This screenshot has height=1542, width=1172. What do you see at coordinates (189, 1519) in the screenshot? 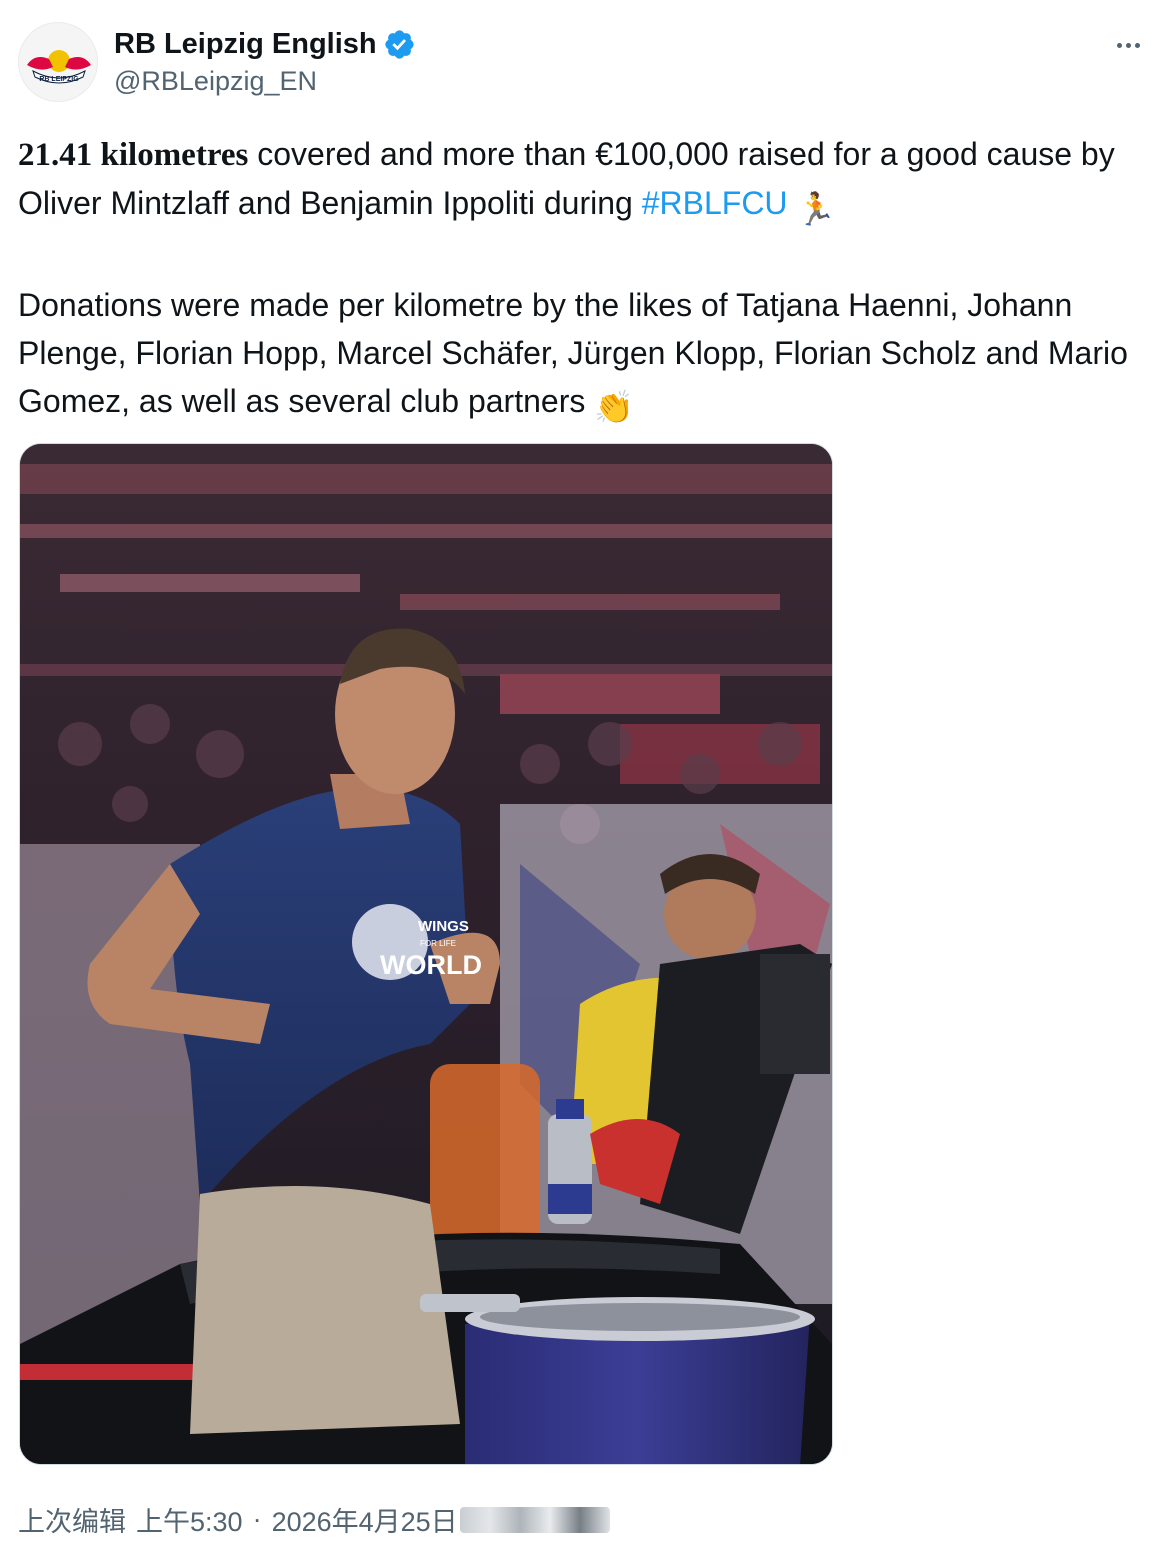
I see `tweet-time: 上午5:30` at bounding box center [189, 1519].